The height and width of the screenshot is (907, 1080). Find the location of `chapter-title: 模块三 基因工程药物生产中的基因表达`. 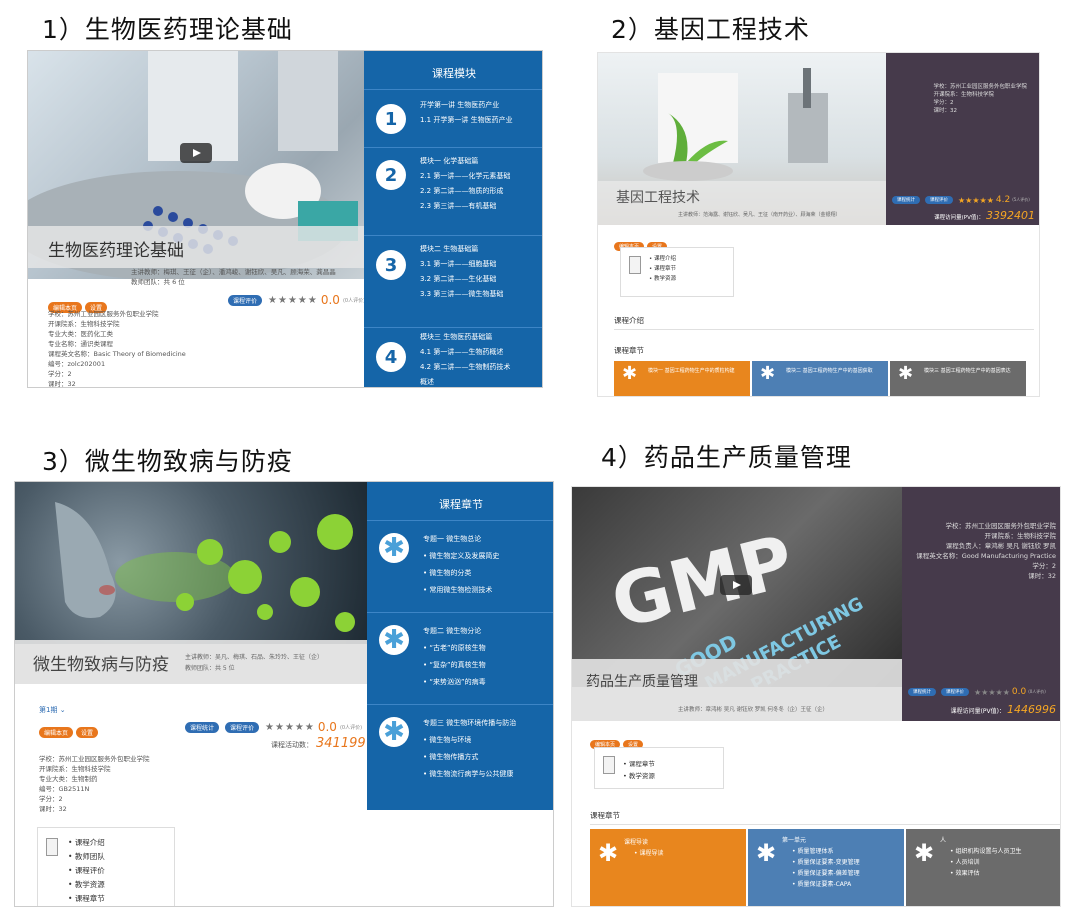

chapter-title: 模块三 基因工程药物生产中的基因表达 is located at coordinates (972, 371).